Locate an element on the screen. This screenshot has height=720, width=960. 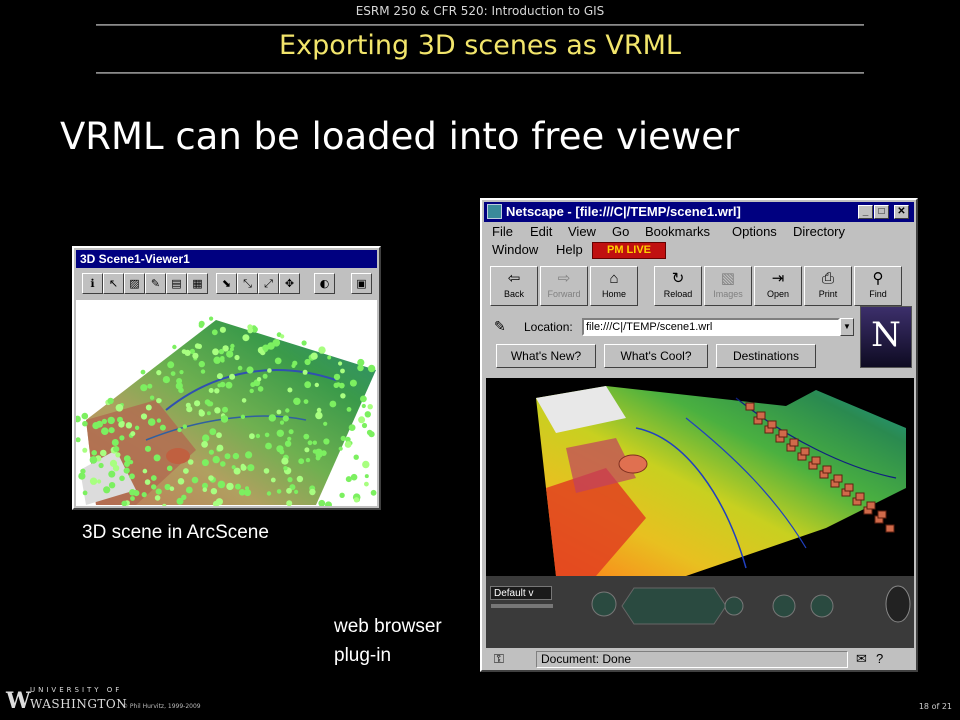
arcscene-terrain is located at coordinates (226, 411).